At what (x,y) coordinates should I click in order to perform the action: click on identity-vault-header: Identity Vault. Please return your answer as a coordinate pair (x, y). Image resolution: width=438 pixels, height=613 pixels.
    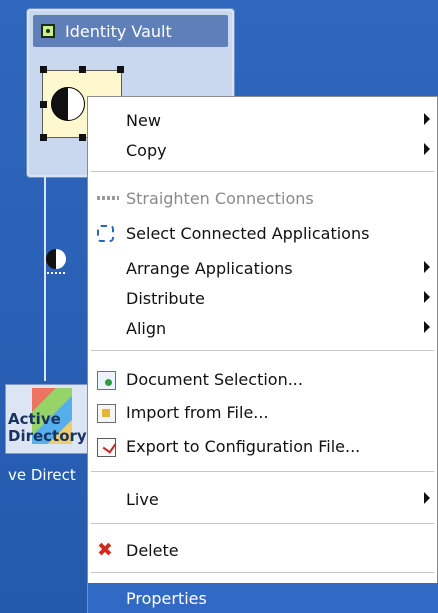
    Looking at the image, I should click on (130, 31).